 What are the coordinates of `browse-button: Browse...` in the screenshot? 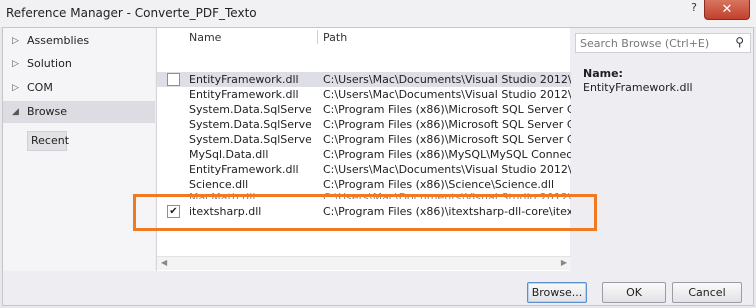 It's located at (557, 292).